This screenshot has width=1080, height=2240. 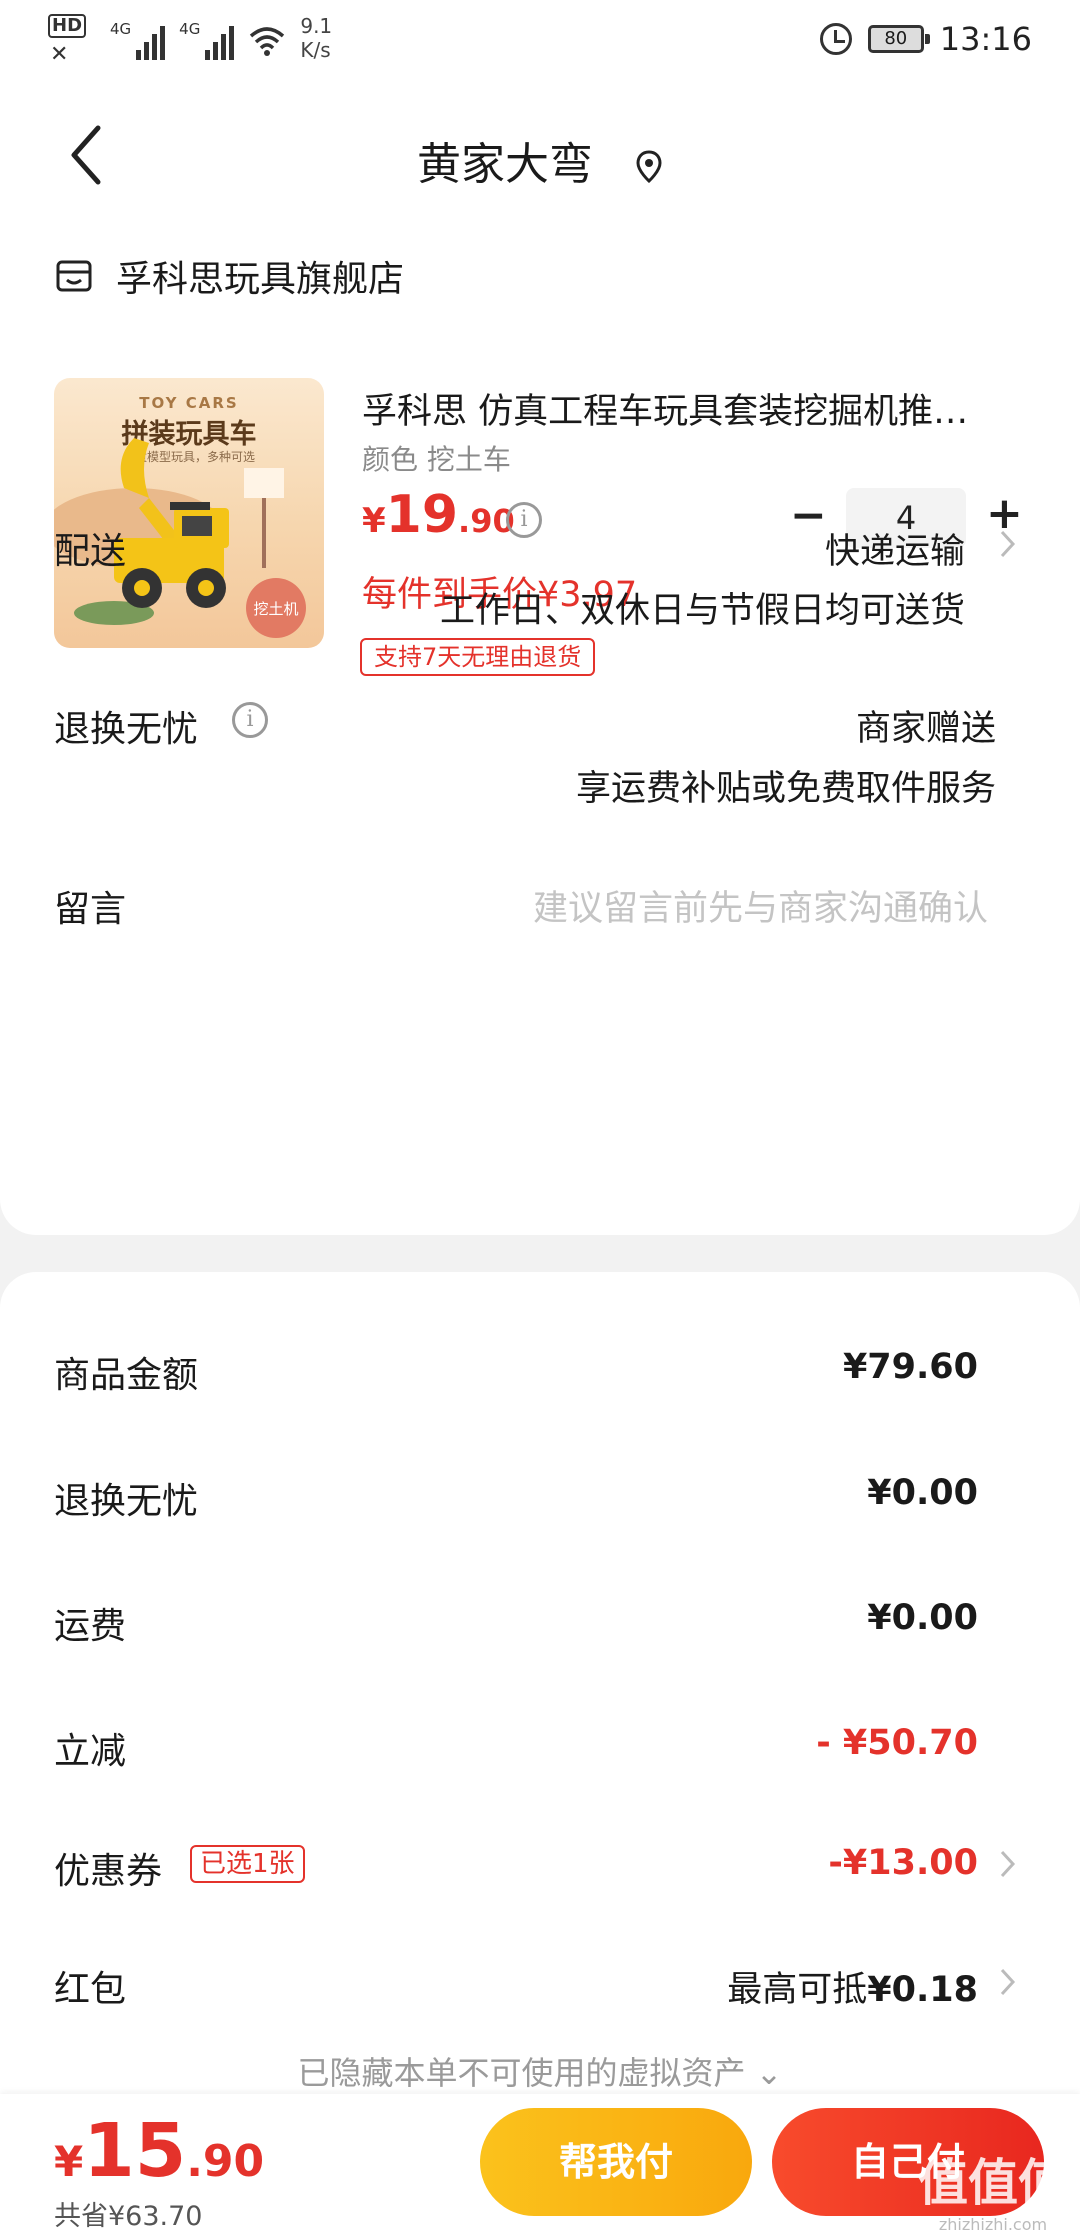 What do you see at coordinates (121, 29) in the screenshot?
I see `network-type-1: 4G` at bounding box center [121, 29].